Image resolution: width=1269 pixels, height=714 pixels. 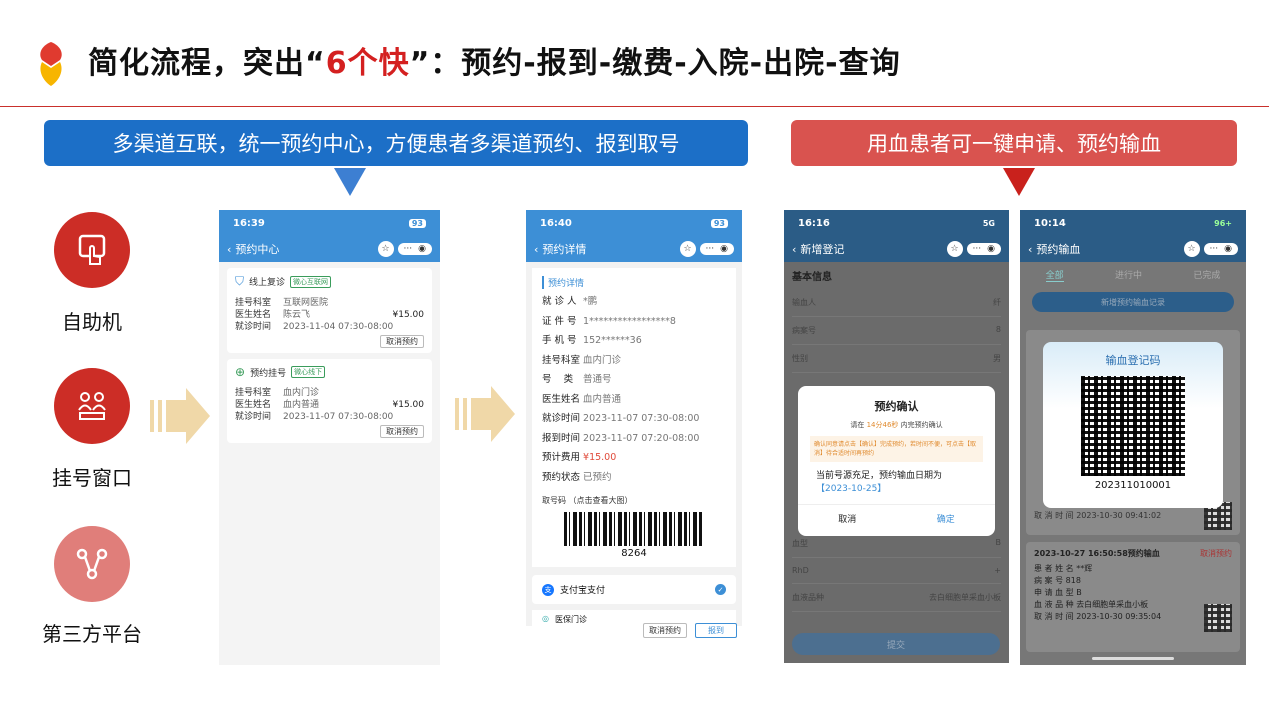 What do you see at coordinates (597, 477) in the screenshot?
I see `field-value: 已预约` at bounding box center [597, 477].